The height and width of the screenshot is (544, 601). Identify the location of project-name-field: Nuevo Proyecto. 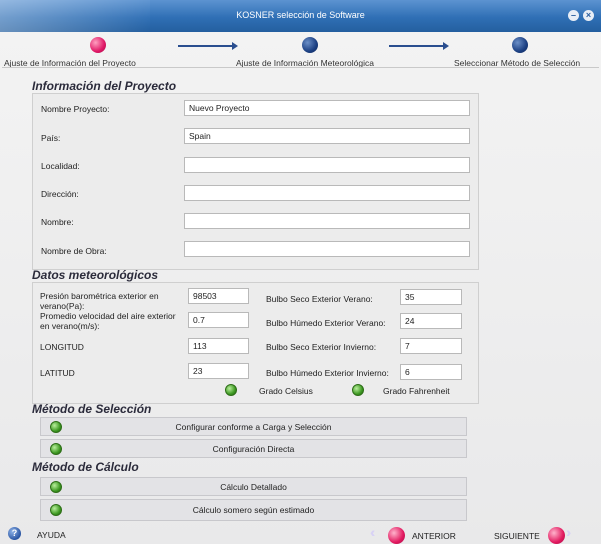
(327, 108).